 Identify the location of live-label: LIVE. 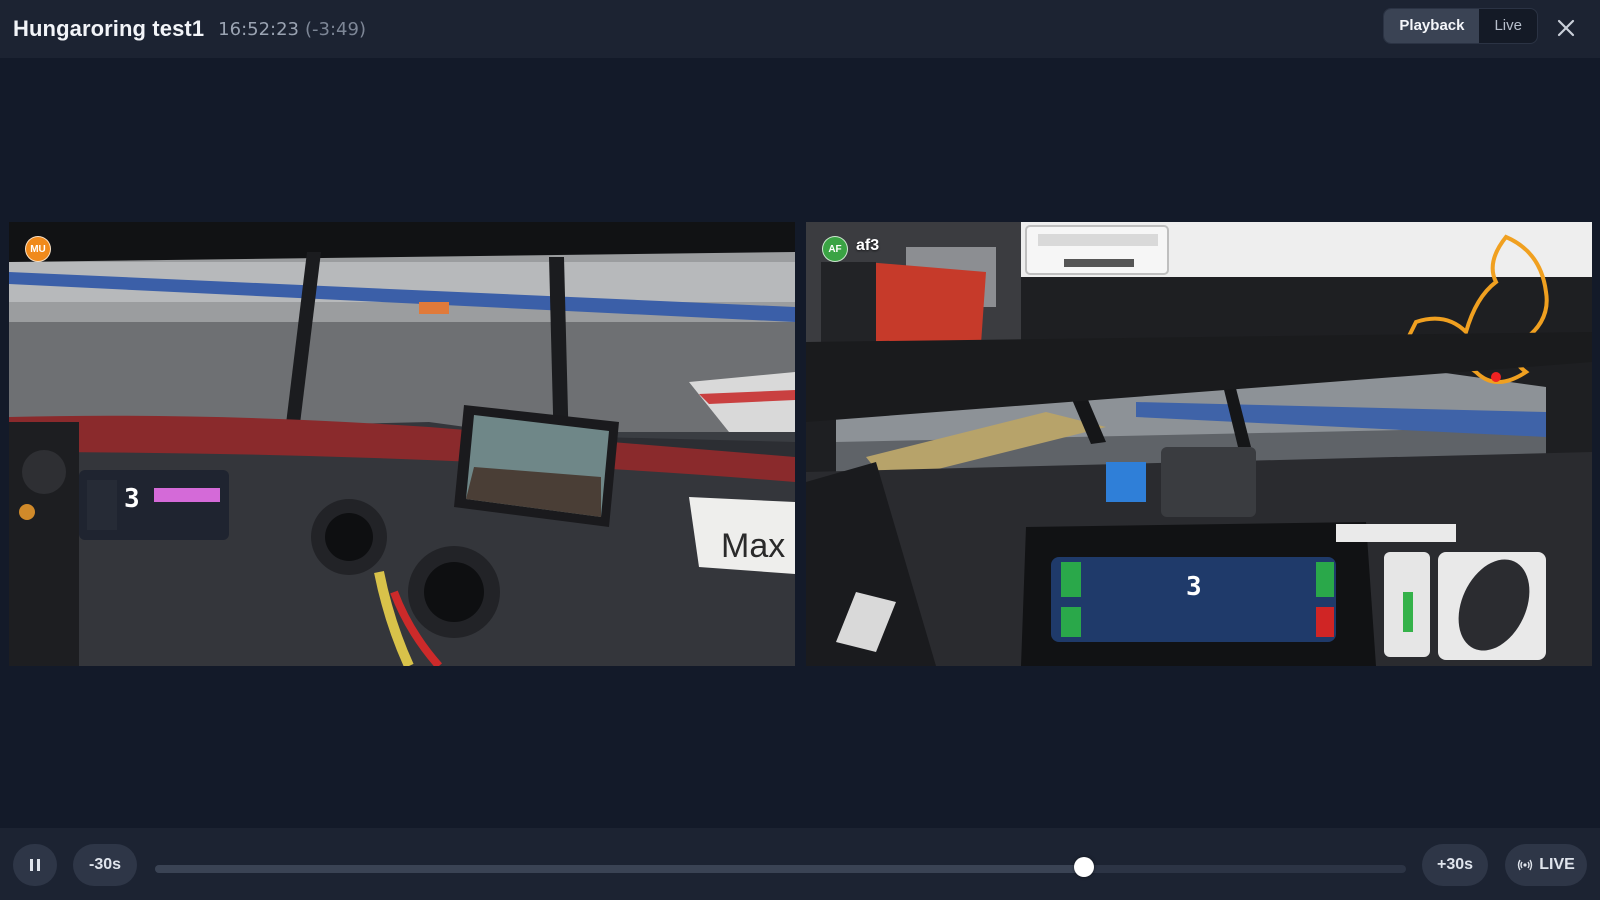
(1557, 864).